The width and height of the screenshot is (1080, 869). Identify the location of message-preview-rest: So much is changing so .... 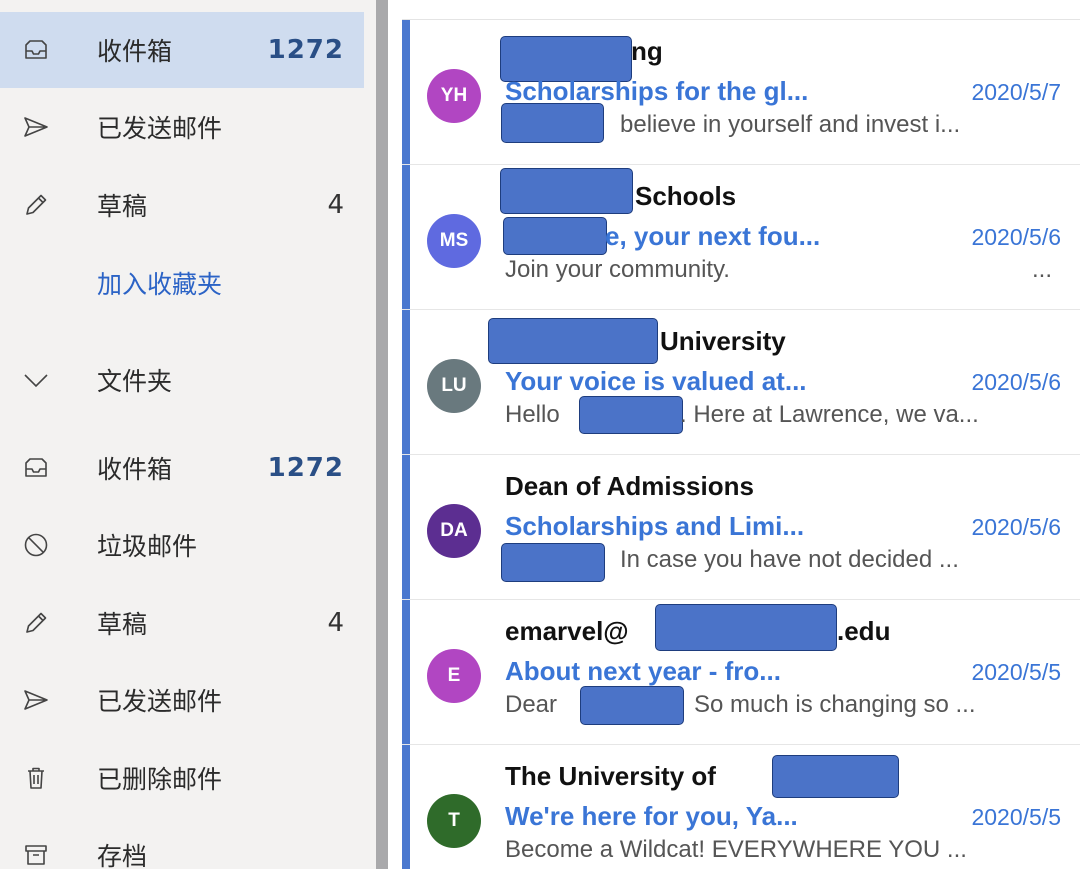
(835, 704).